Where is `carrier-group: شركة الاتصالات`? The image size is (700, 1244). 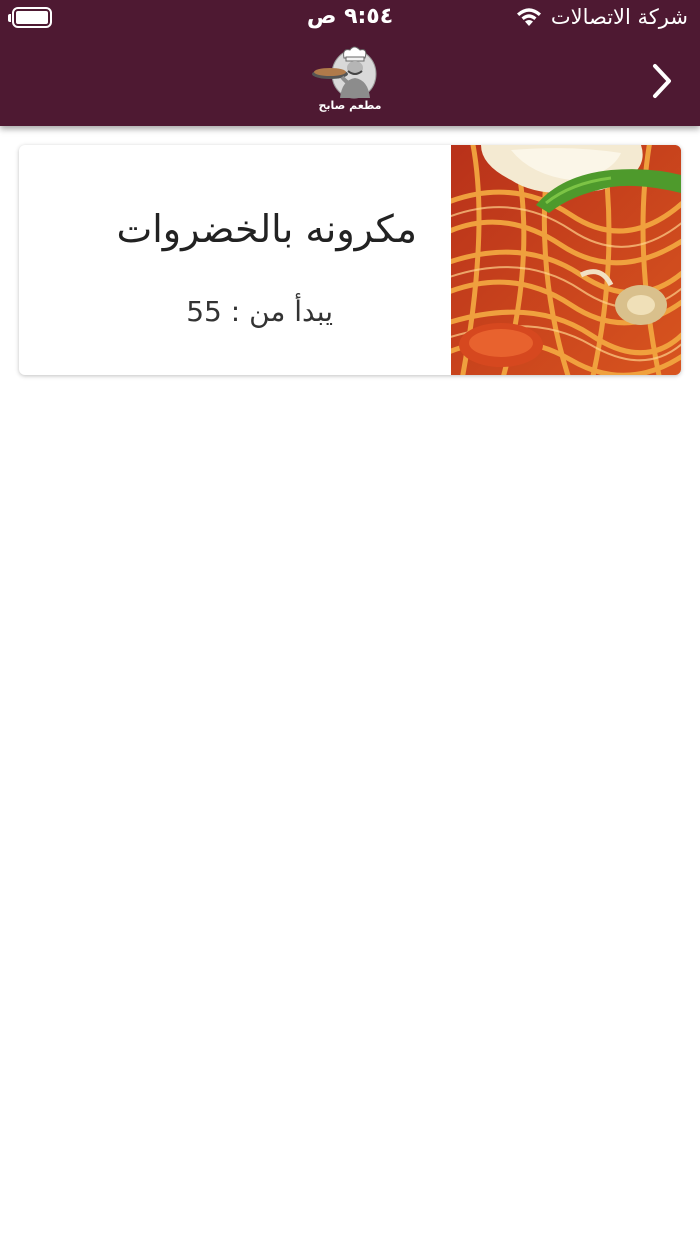 carrier-group: شركة الاتصالات is located at coordinates (601, 17).